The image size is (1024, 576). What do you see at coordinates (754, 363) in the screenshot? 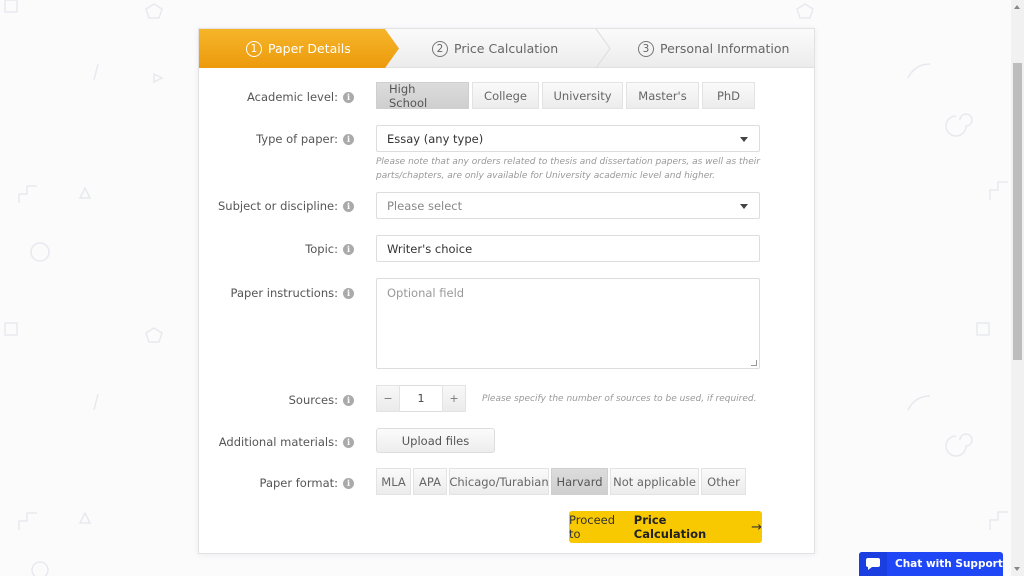
I see `resize-handle-icon` at bounding box center [754, 363].